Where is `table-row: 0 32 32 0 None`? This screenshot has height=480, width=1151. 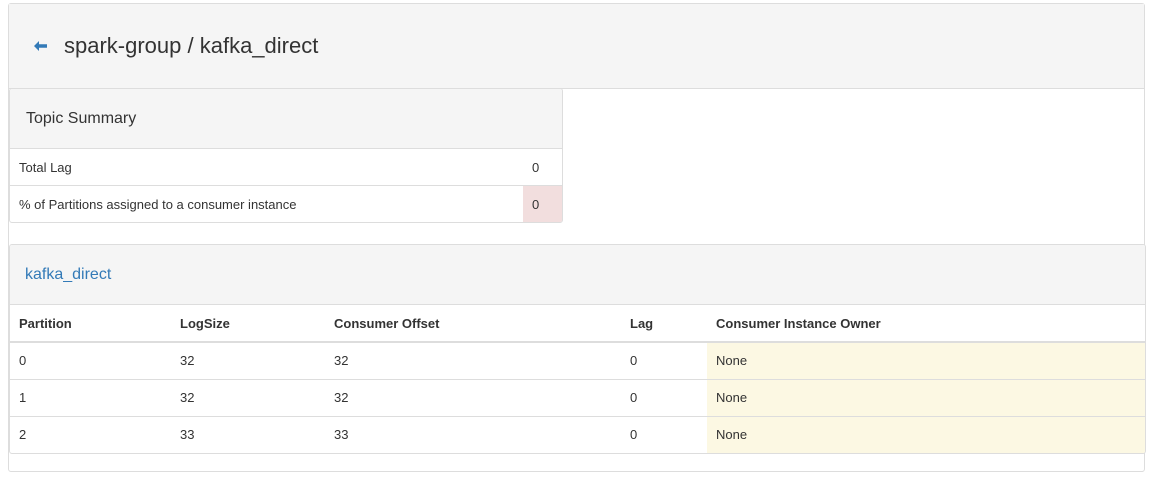 table-row: 0 32 32 0 None is located at coordinates (577, 361).